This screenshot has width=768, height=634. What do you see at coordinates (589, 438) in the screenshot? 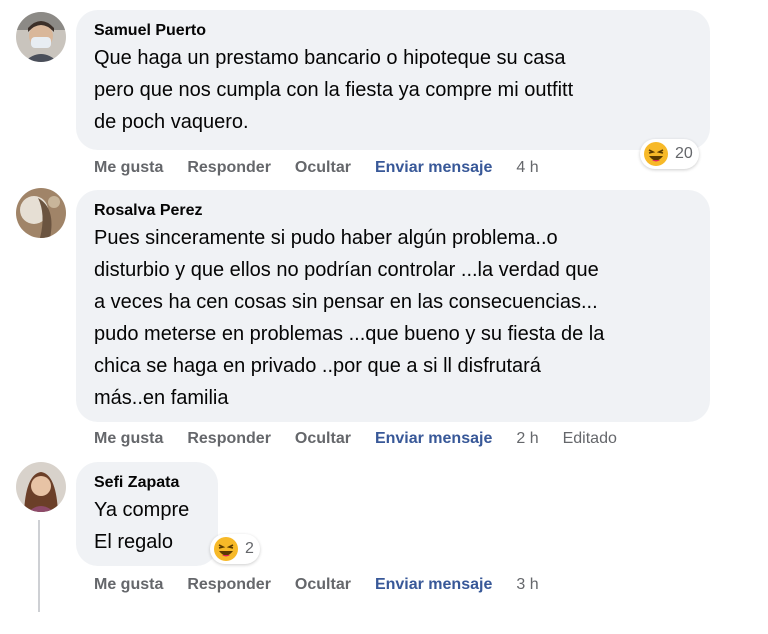
I see `edited-label: Editado` at bounding box center [589, 438].